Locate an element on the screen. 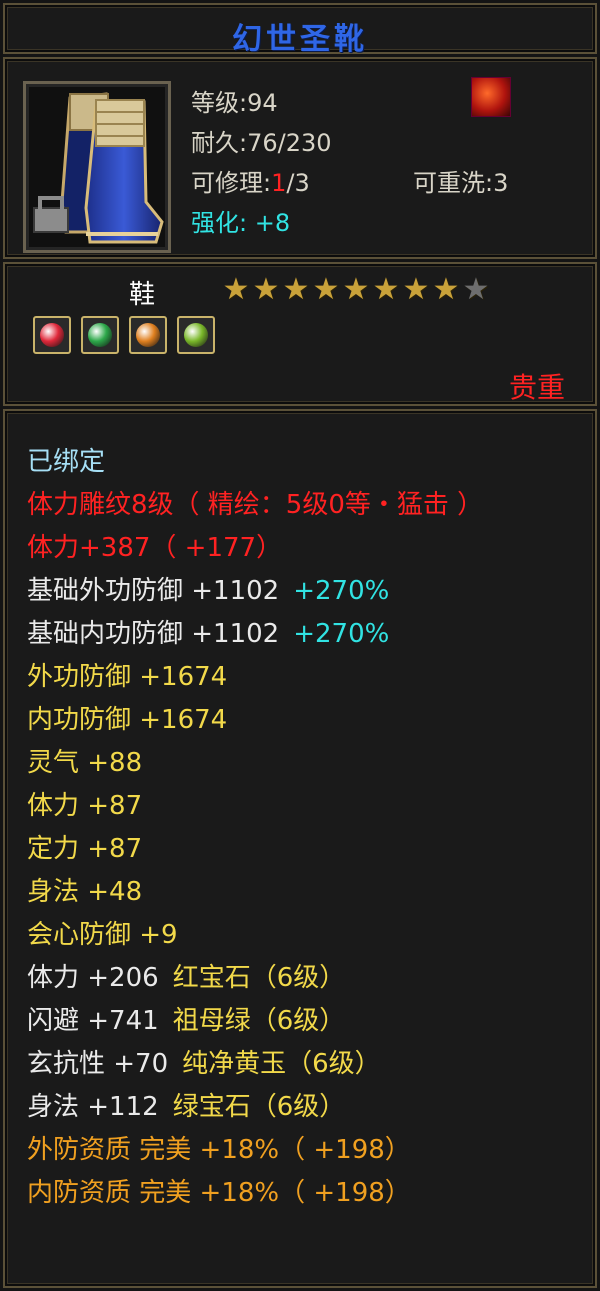 The width and height of the screenshot is (600, 1291). item-portrait is located at coordinates (97, 167).